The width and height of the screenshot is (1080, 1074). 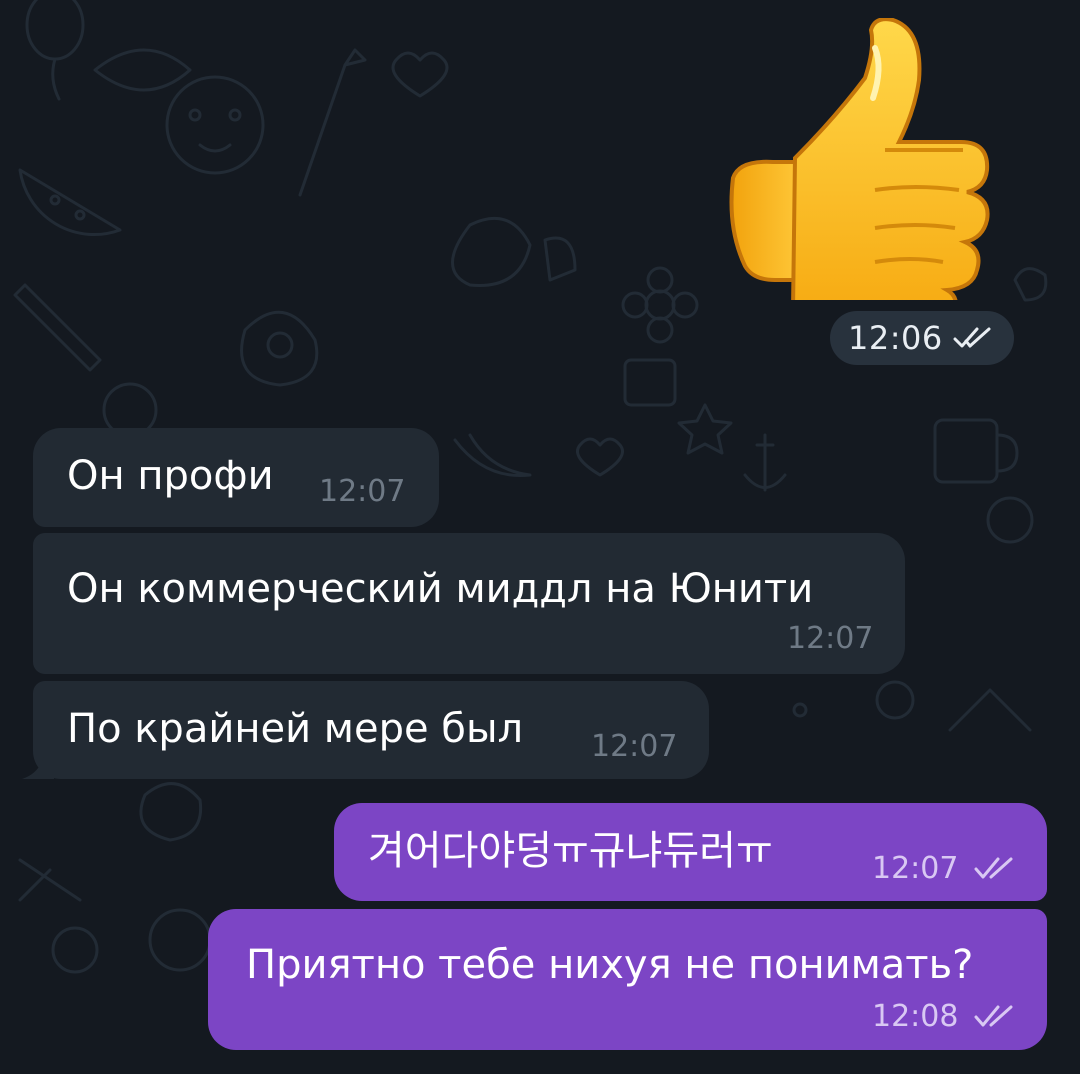 I want to click on message-bubble-outgoing: Приятно тебе нихуя не понимать? 12:08, so click(x=627, y=979).